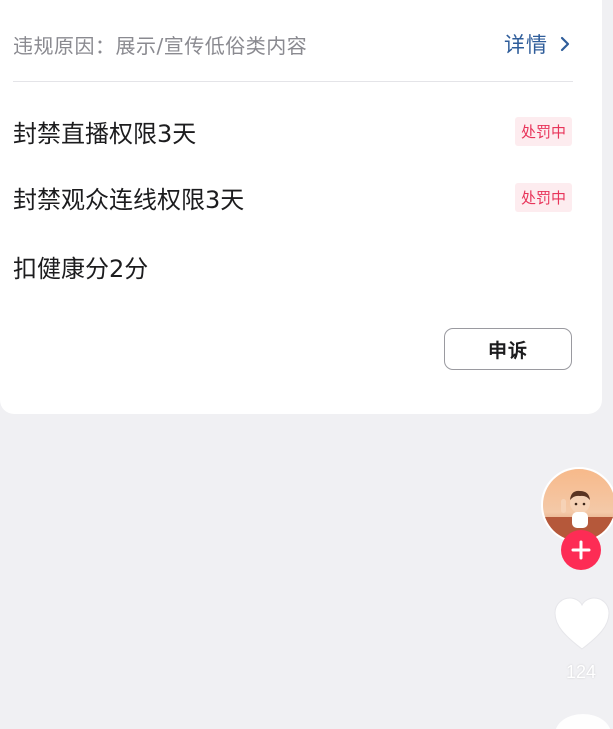 This screenshot has height=729, width=613. What do you see at coordinates (583, 721) in the screenshot?
I see `comment-icon` at bounding box center [583, 721].